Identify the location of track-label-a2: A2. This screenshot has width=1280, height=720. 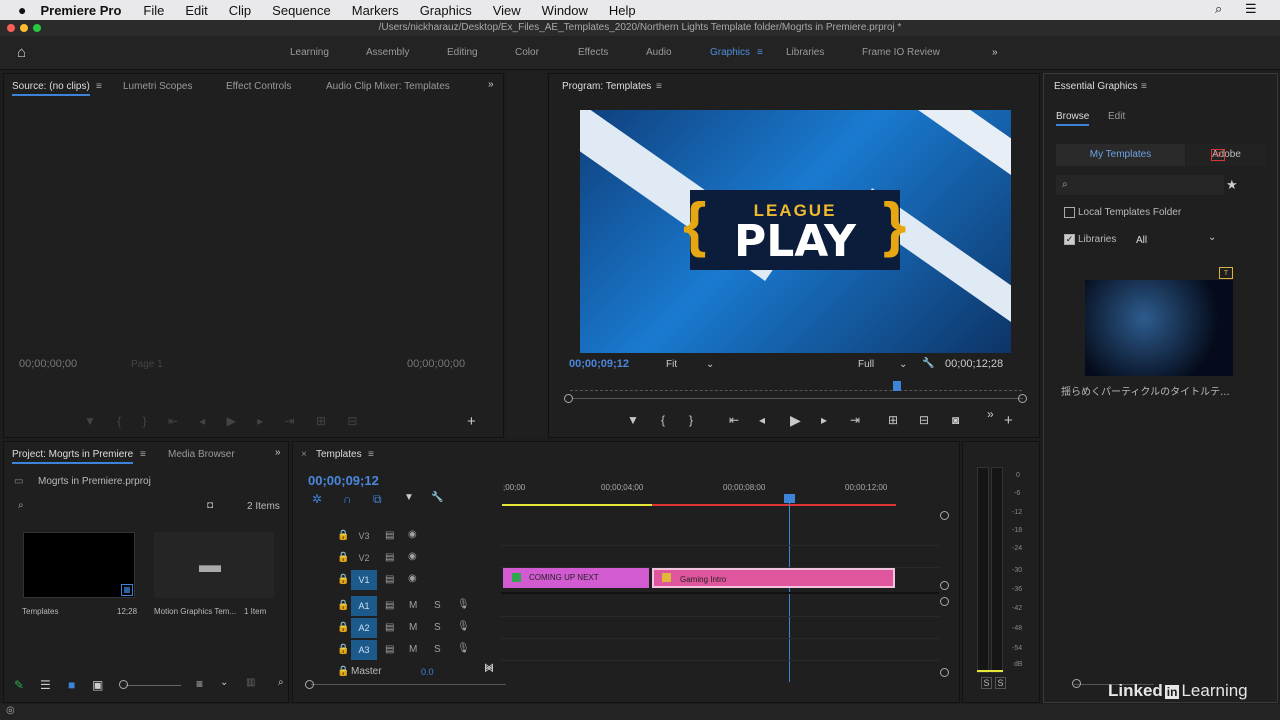
(364, 628).